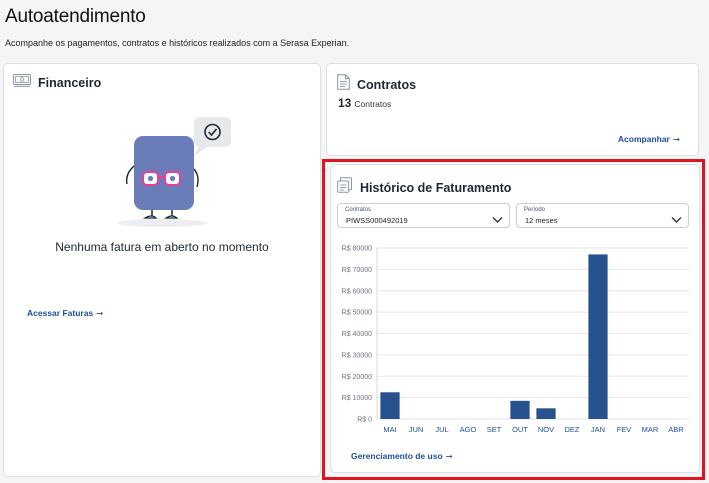 The image size is (709, 483). What do you see at coordinates (22, 83) in the screenshot?
I see `money-icon` at bounding box center [22, 83].